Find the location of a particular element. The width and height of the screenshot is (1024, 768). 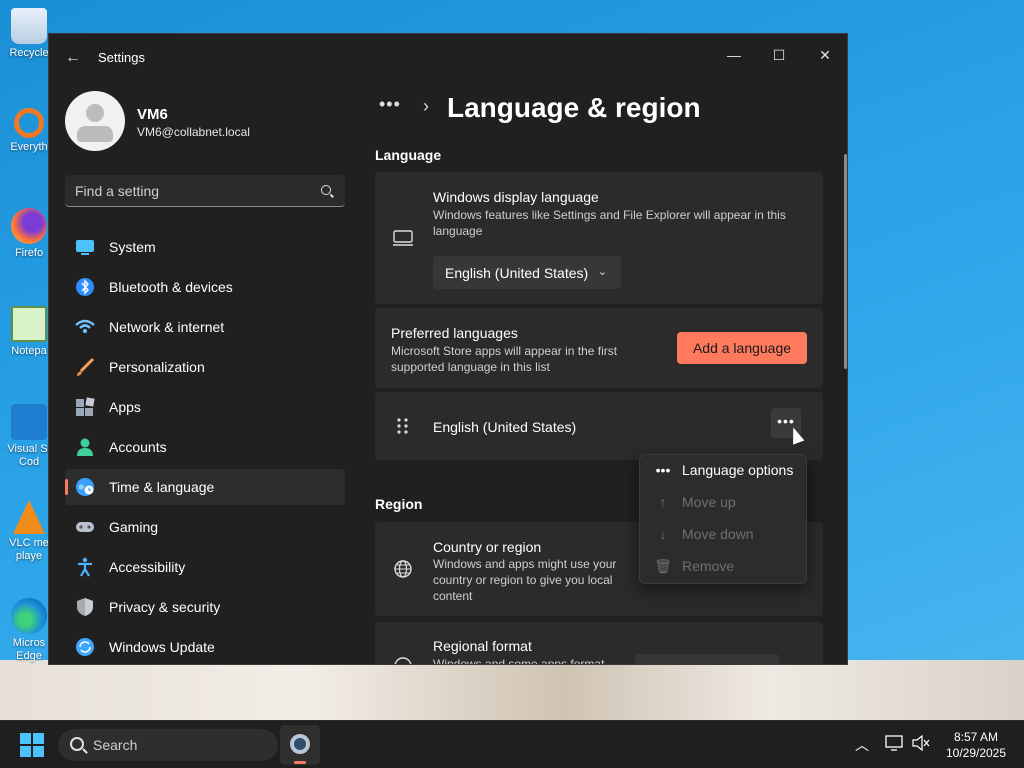

sidebar-item-time-language: Time & language is located at coordinates (205, 487).